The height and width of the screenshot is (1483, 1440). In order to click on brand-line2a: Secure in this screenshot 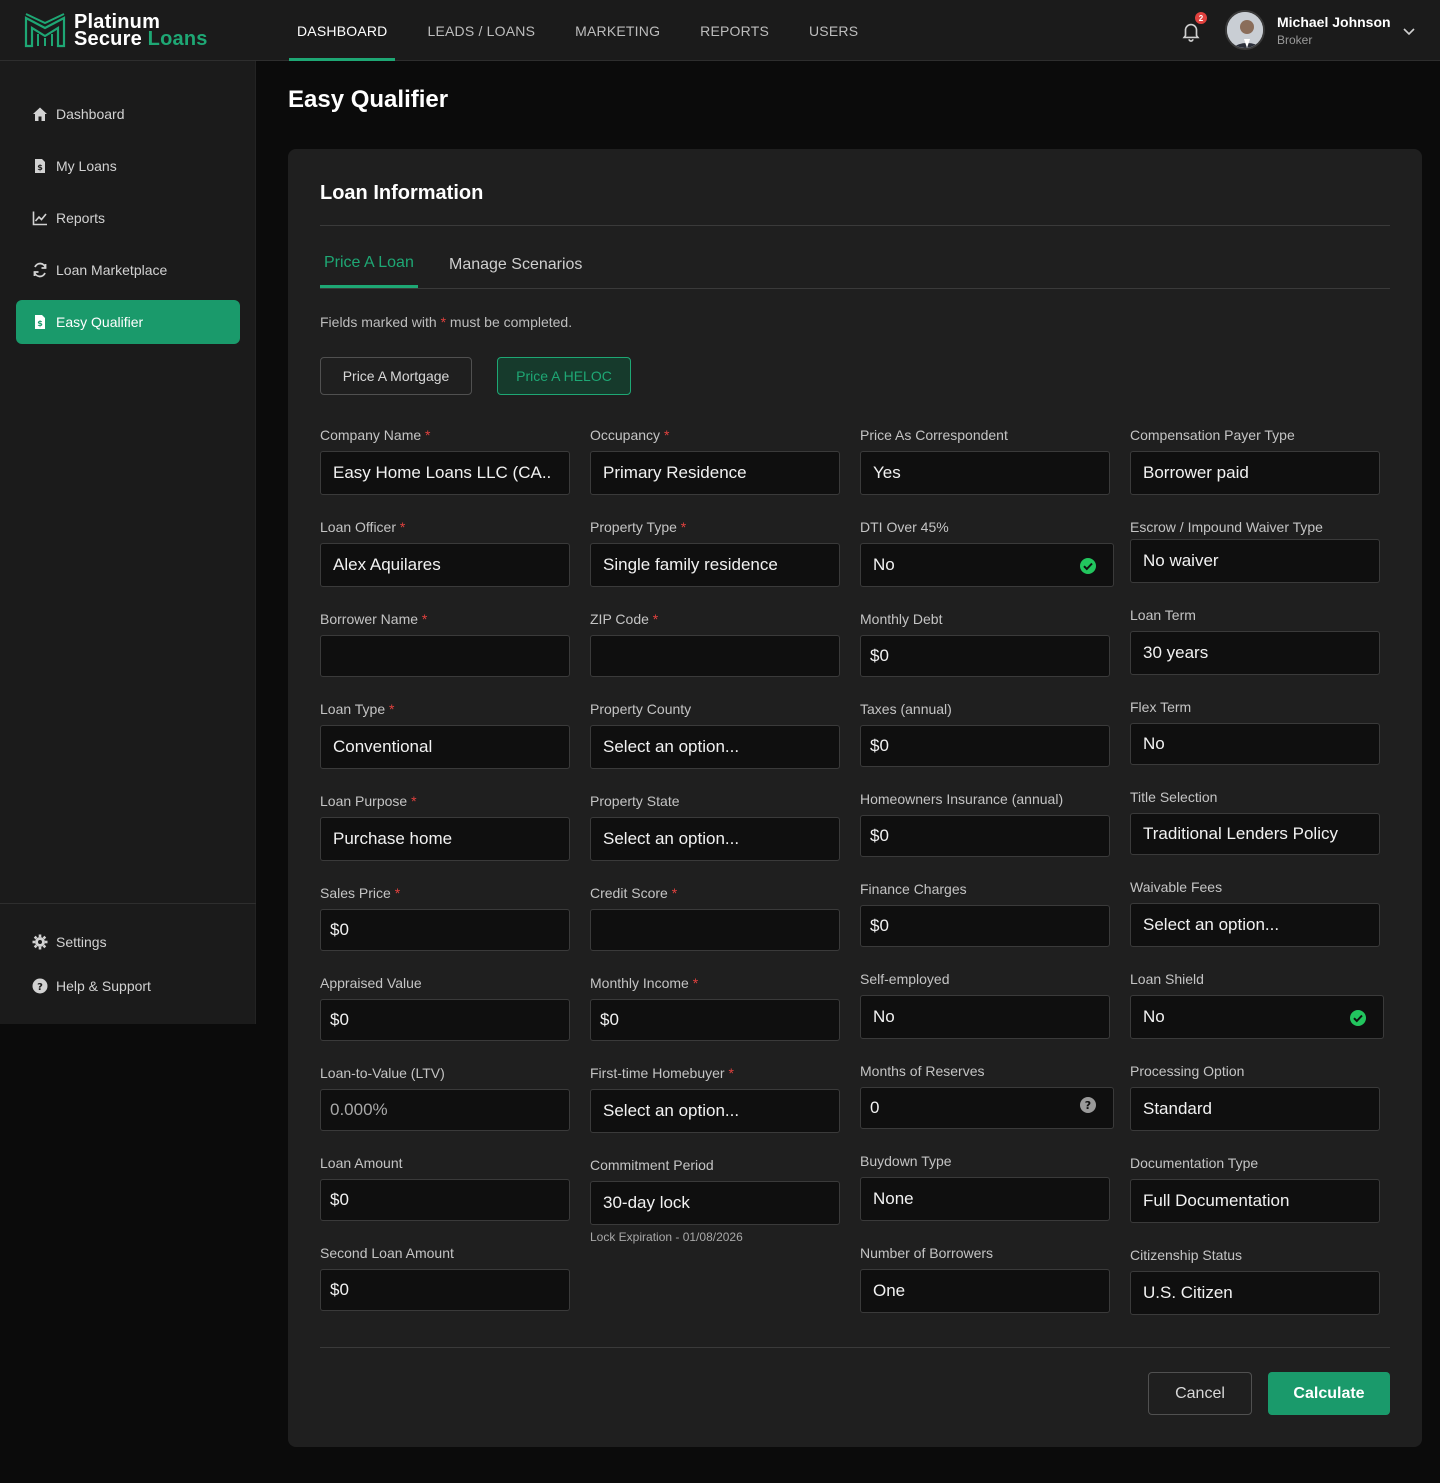, I will do `click(111, 39)`.